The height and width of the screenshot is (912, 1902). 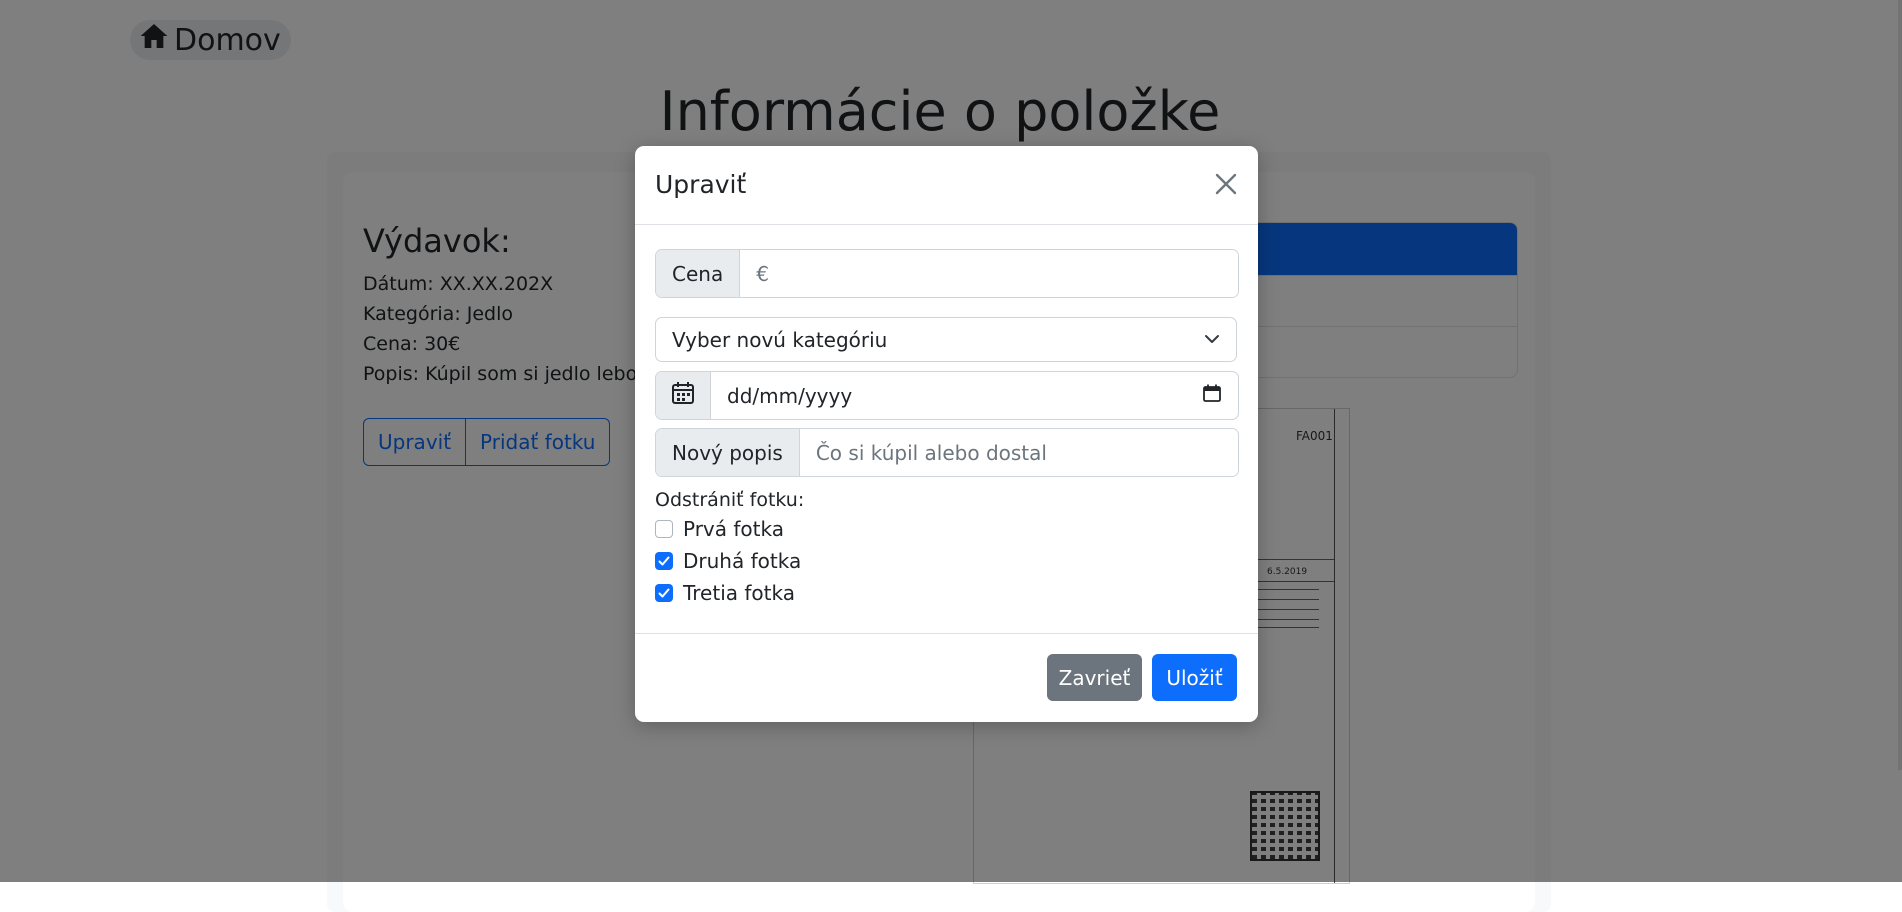 I want to click on calendar-addon, so click(x=683, y=395).